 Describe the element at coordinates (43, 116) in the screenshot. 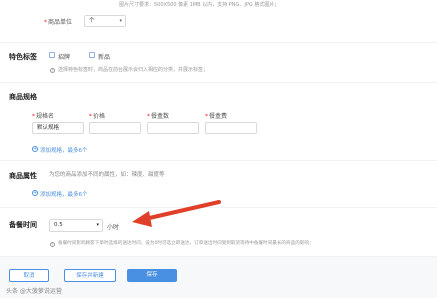

I see `spec-header-name: *规格名` at that location.